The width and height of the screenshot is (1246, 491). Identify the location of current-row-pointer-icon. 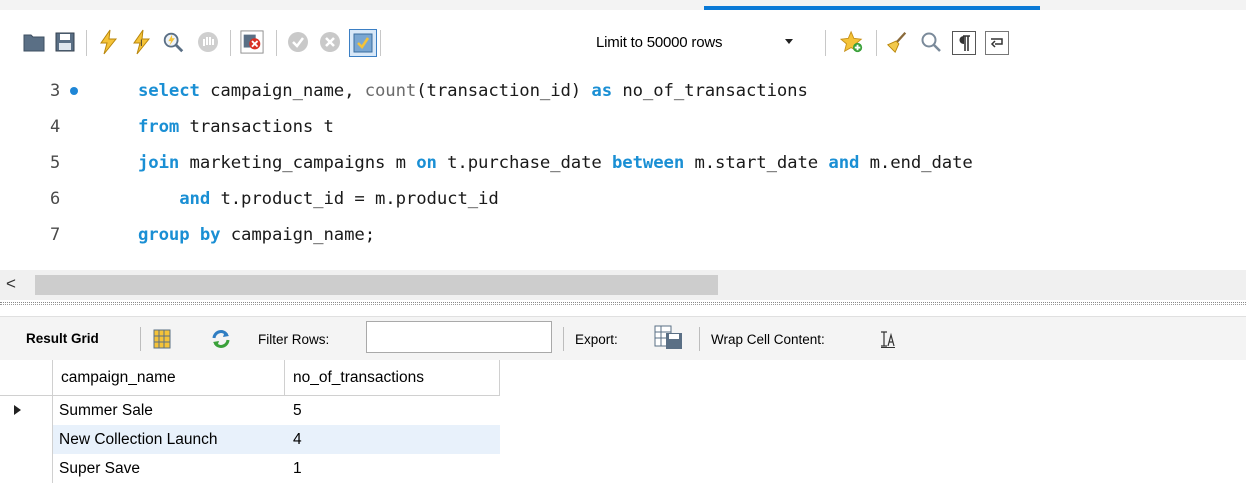
(17, 410).